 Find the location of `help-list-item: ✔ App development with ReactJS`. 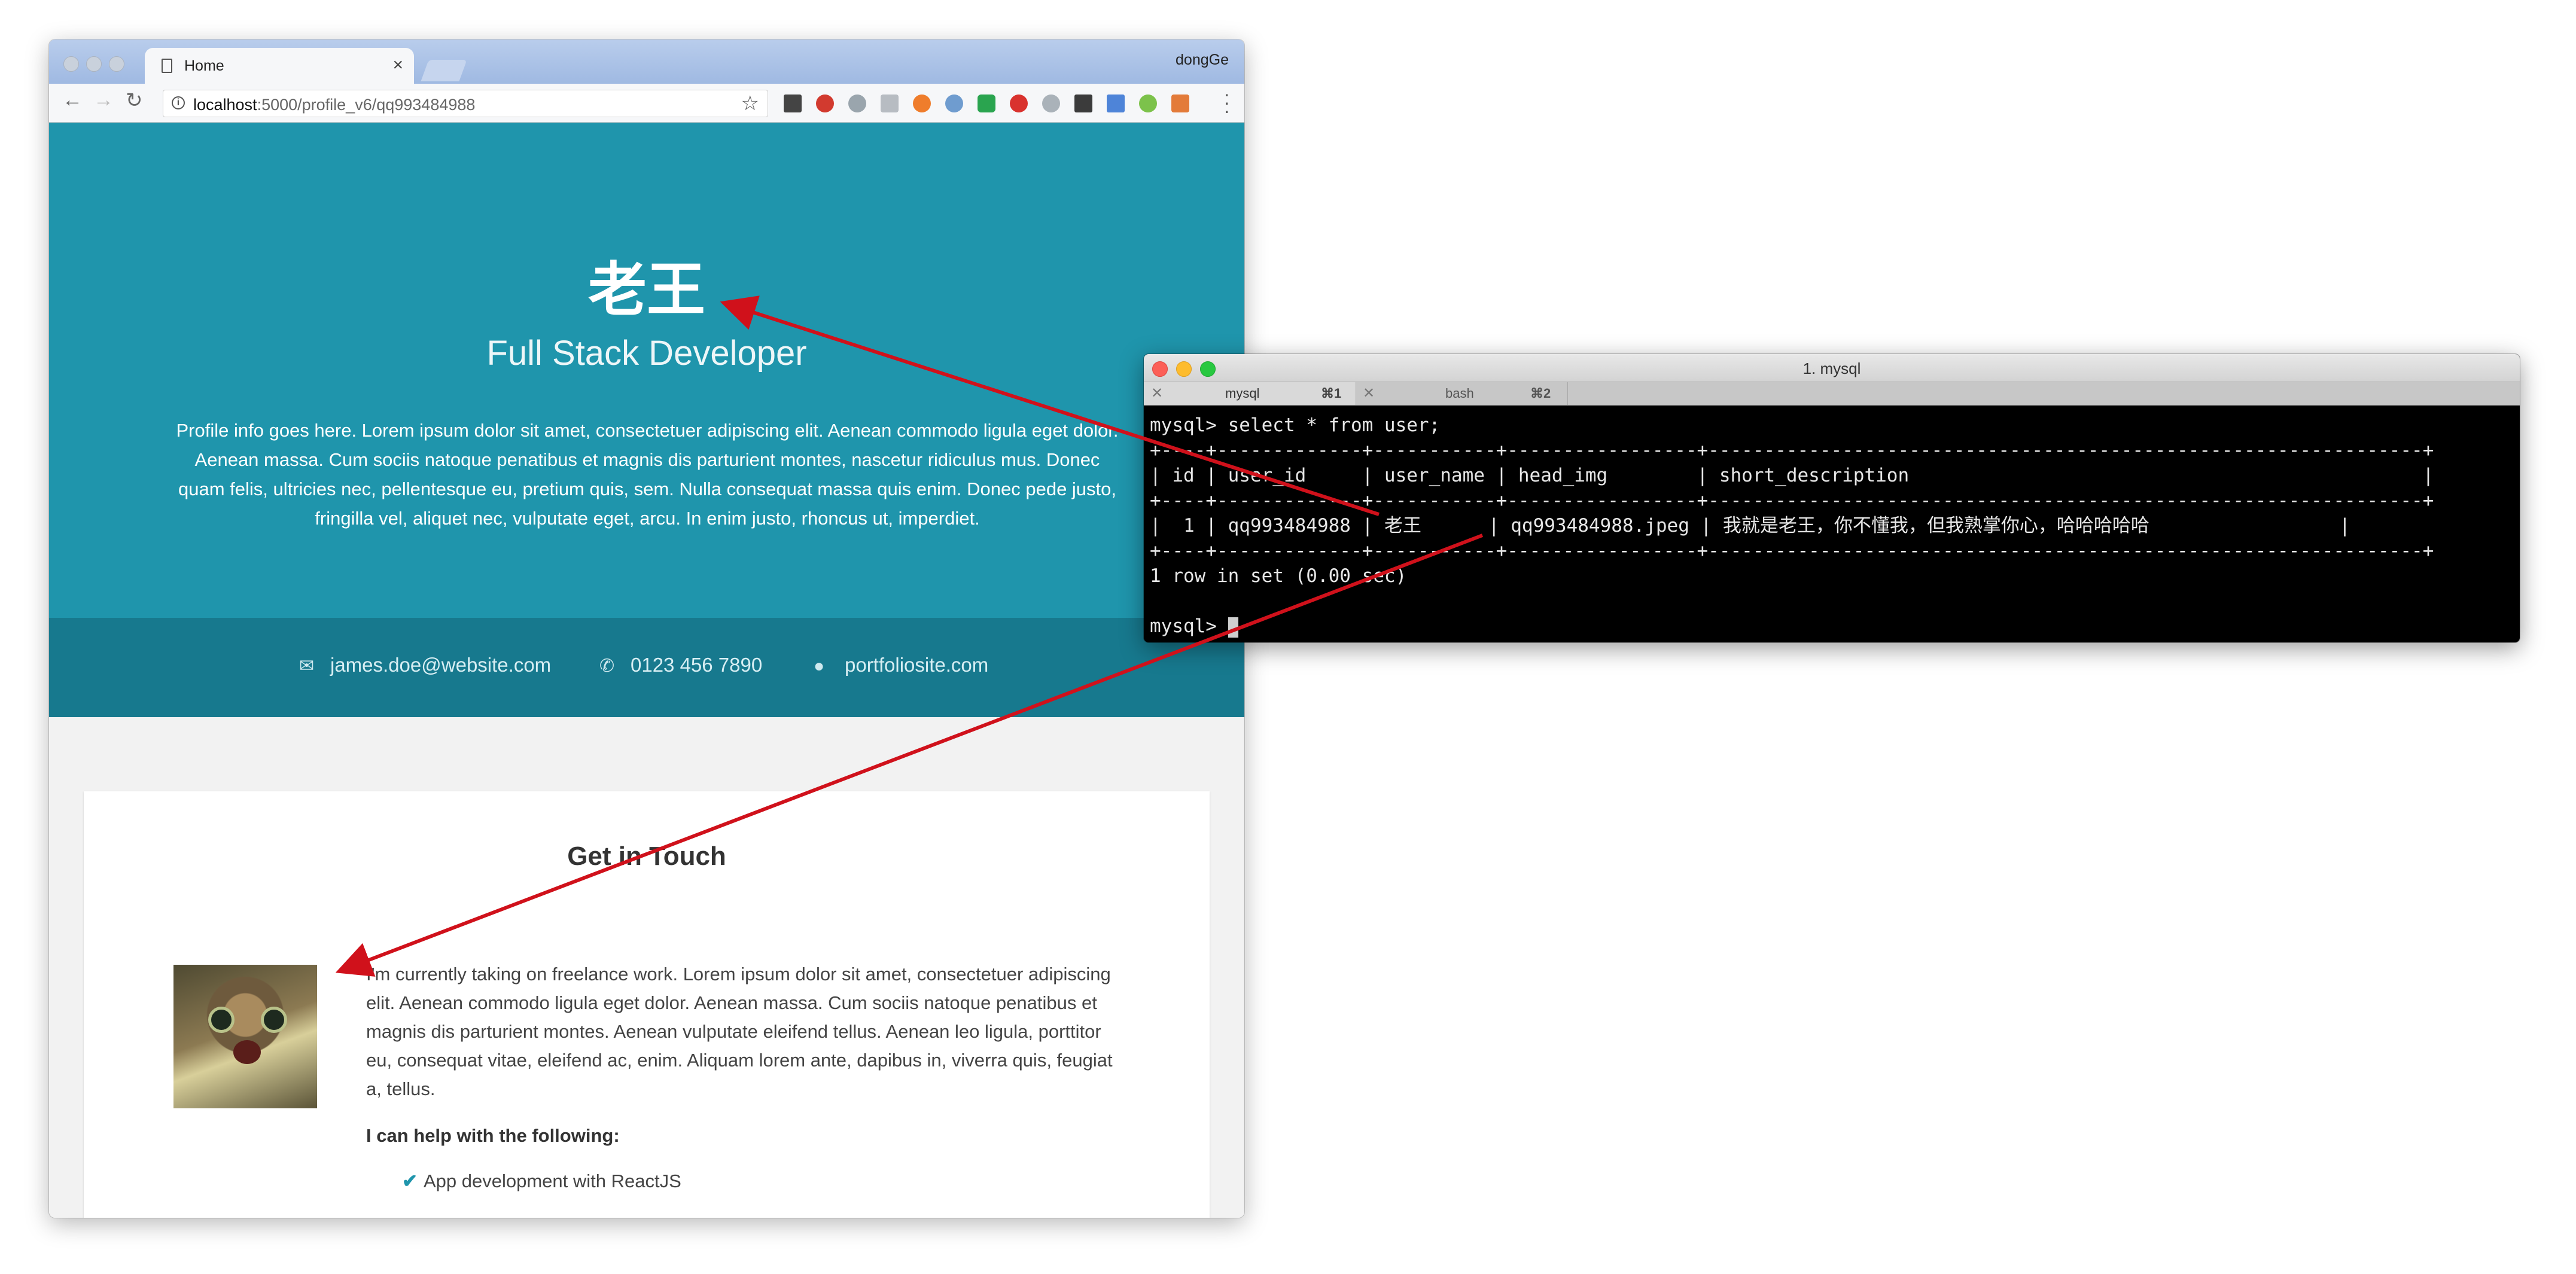

help-list-item: ✔ App development with ReactJS is located at coordinates (541, 1181).